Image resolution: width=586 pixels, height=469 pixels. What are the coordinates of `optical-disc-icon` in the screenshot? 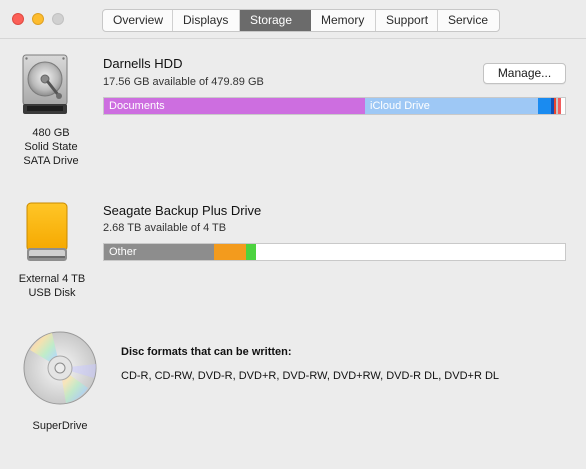 It's located at (60, 368).